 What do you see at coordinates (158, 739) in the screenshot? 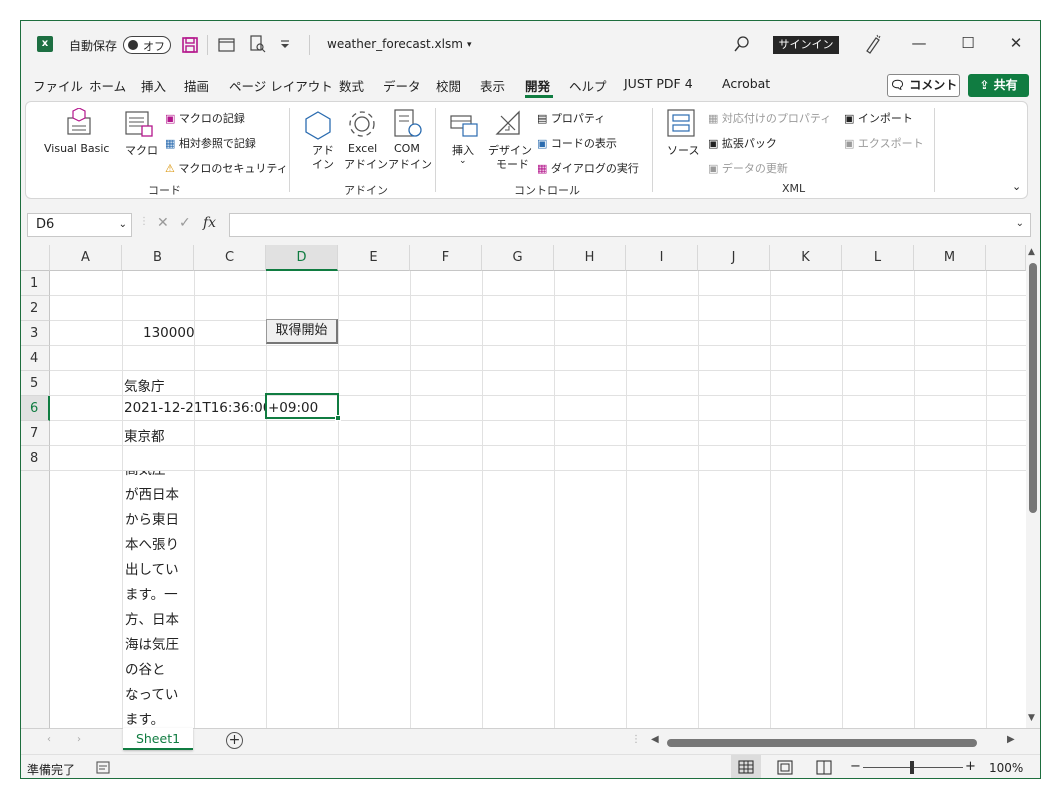
I see `sheet-tab-sheet1: Sheet1` at bounding box center [158, 739].